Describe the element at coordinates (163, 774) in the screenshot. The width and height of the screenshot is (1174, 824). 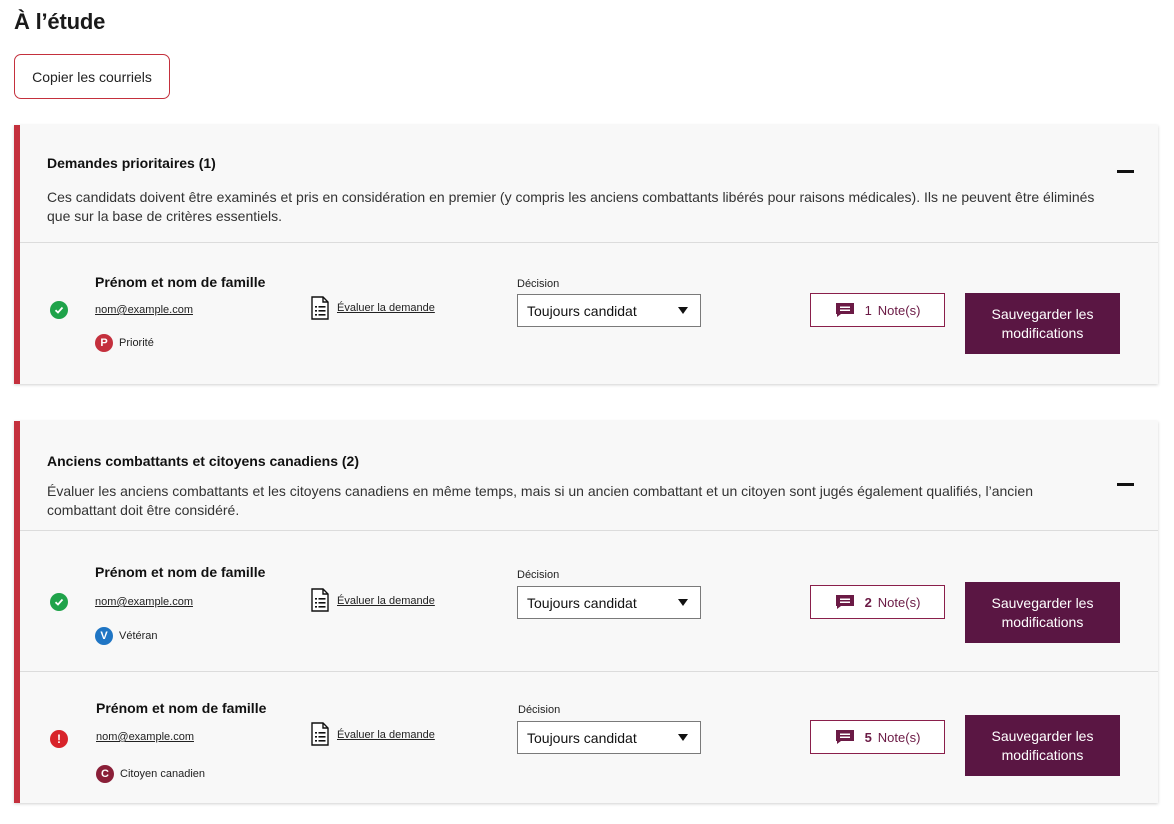
I see `badge-label: Citoyen canadien` at that location.